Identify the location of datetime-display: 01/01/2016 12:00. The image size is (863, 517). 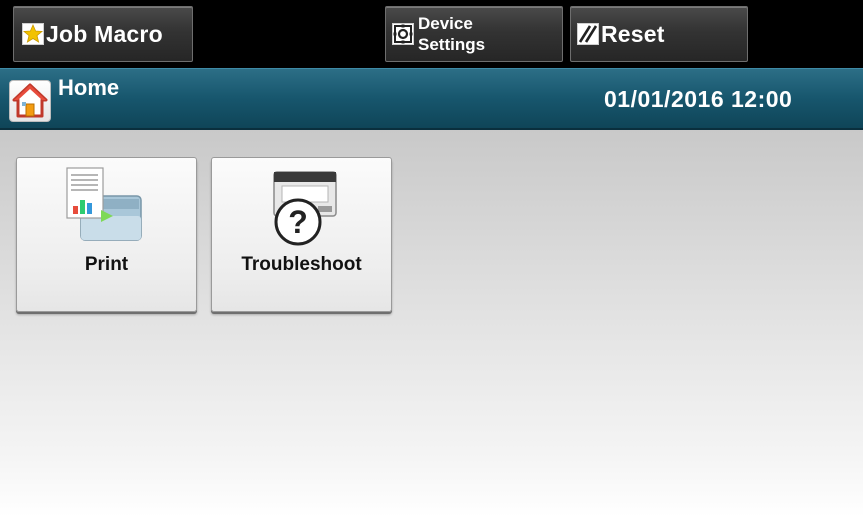
(698, 99).